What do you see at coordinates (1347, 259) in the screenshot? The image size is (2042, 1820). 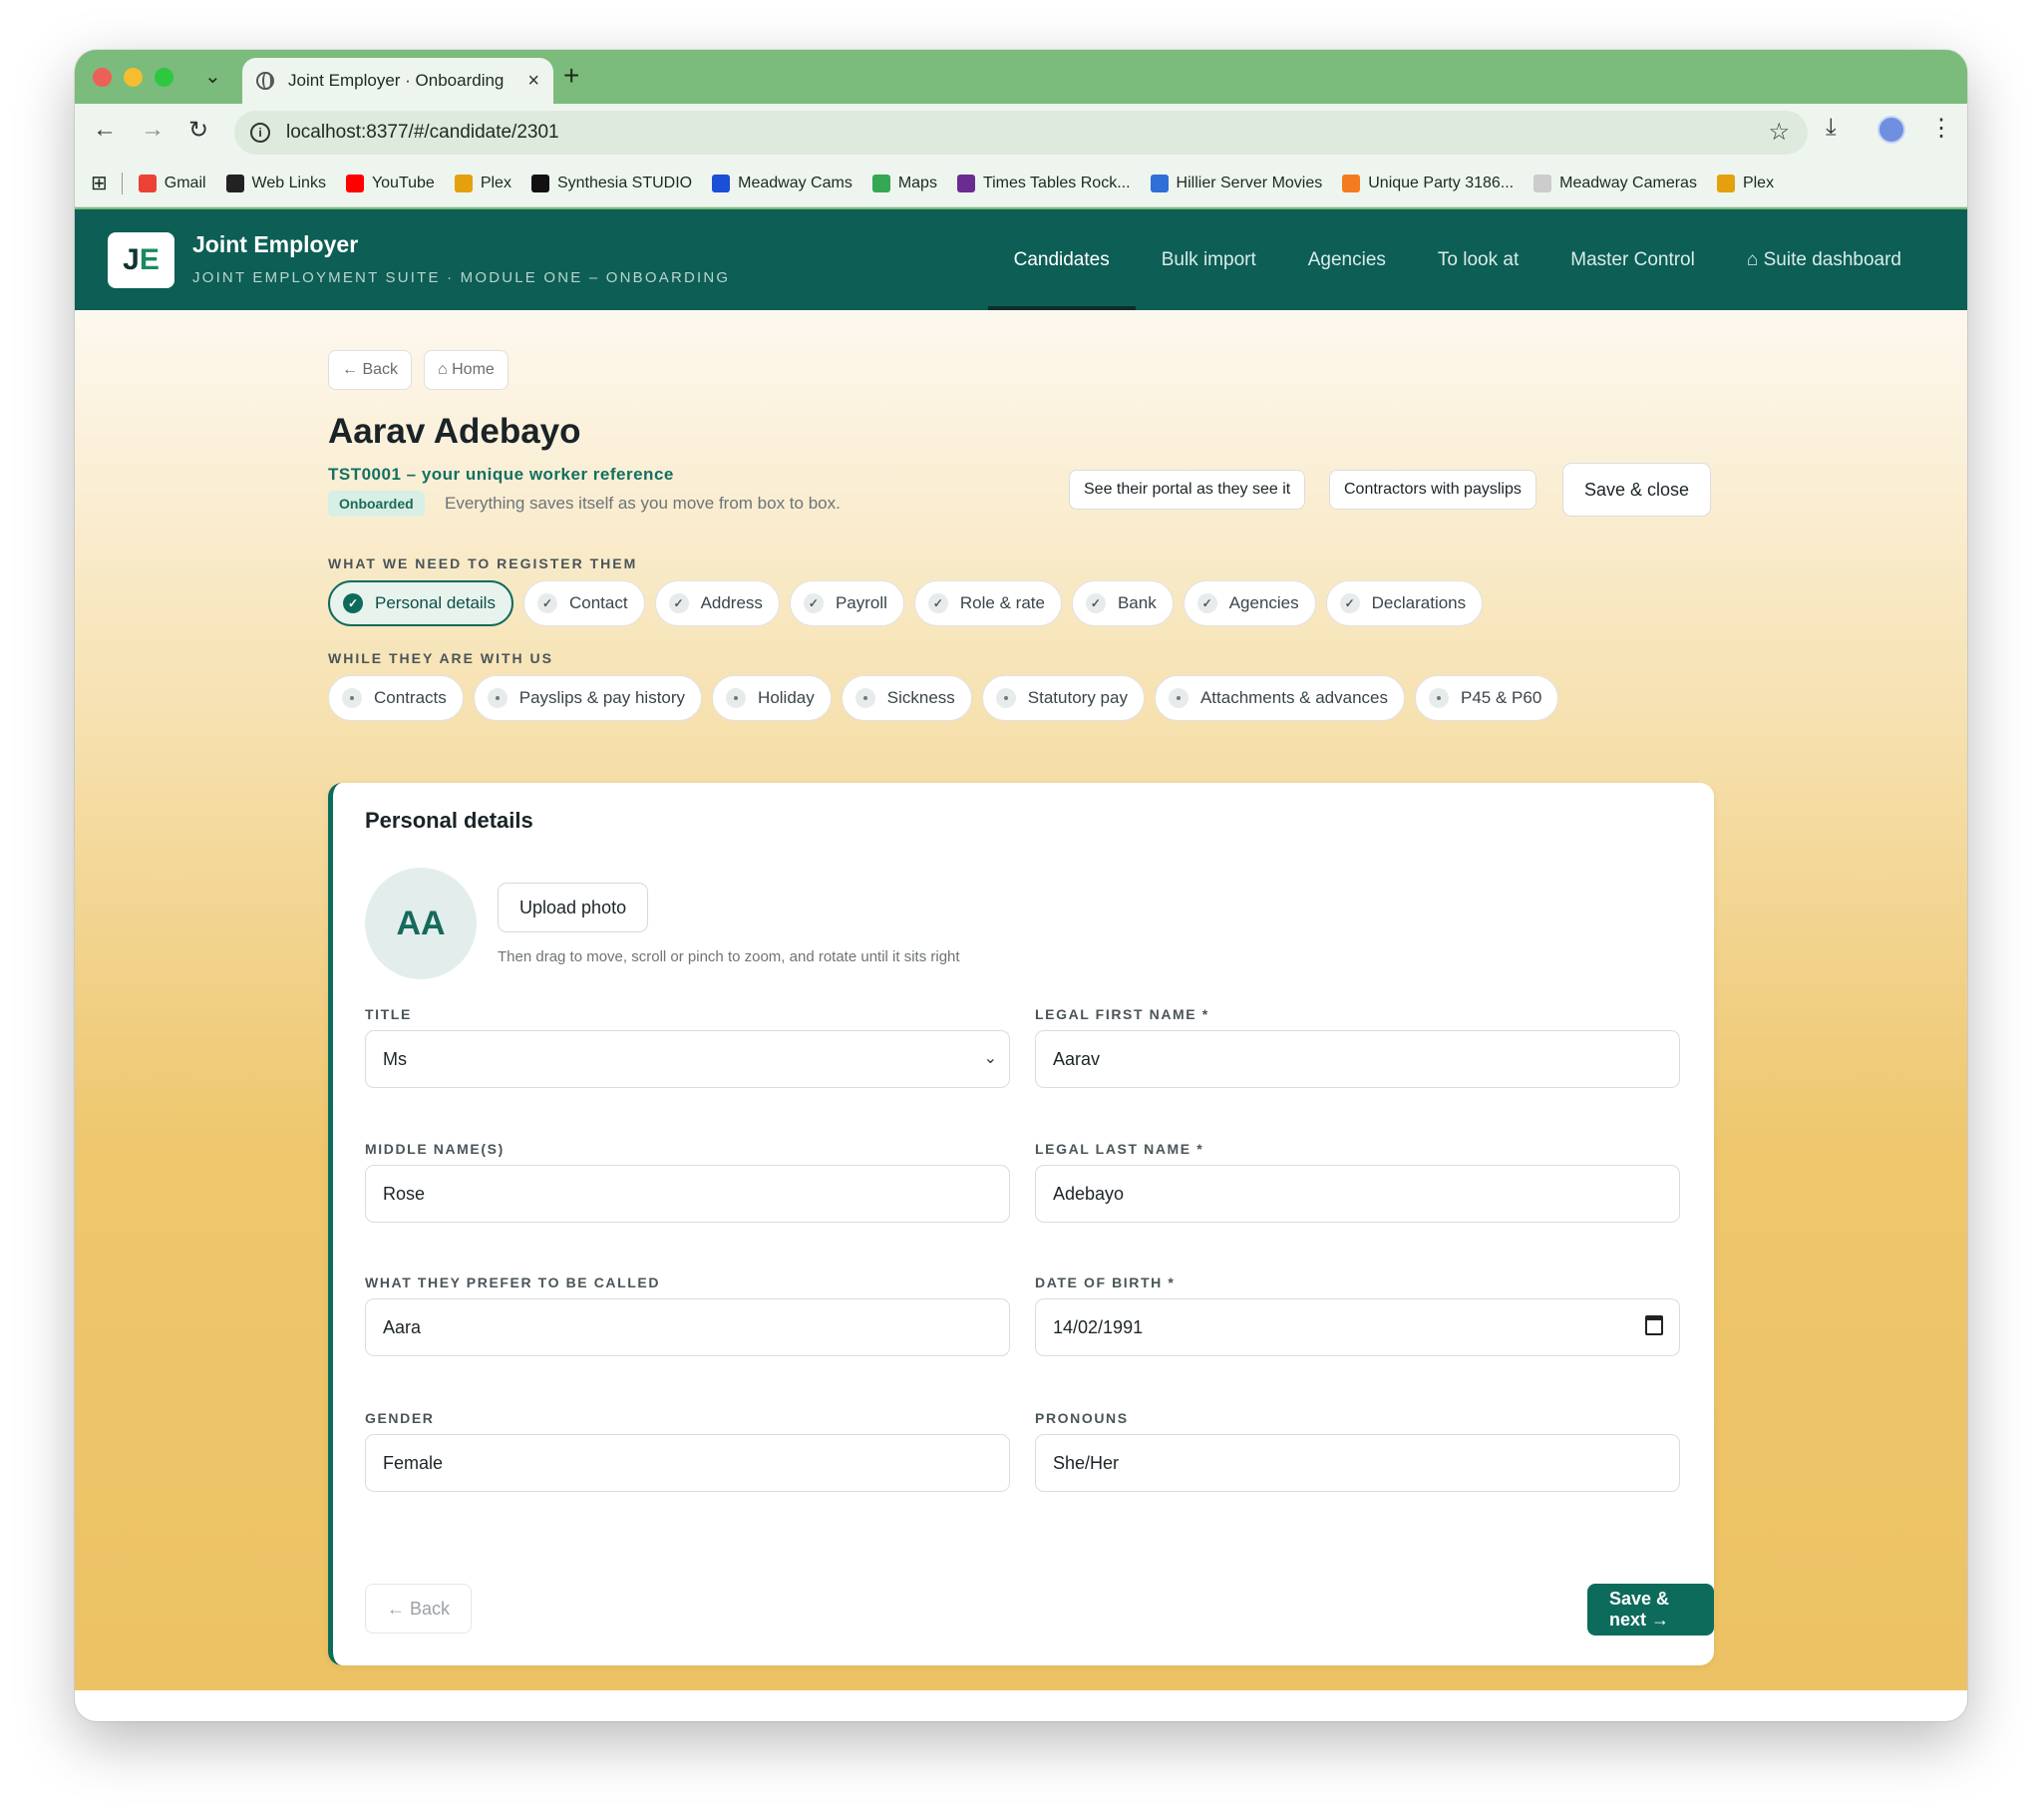 I see `nav-agencies: Agencies` at bounding box center [1347, 259].